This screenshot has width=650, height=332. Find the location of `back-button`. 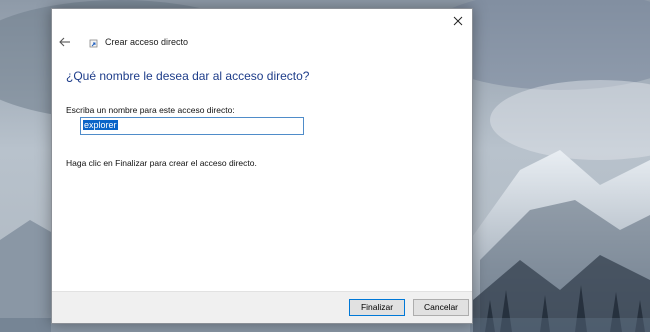

back-button is located at coordinates (65, 42).